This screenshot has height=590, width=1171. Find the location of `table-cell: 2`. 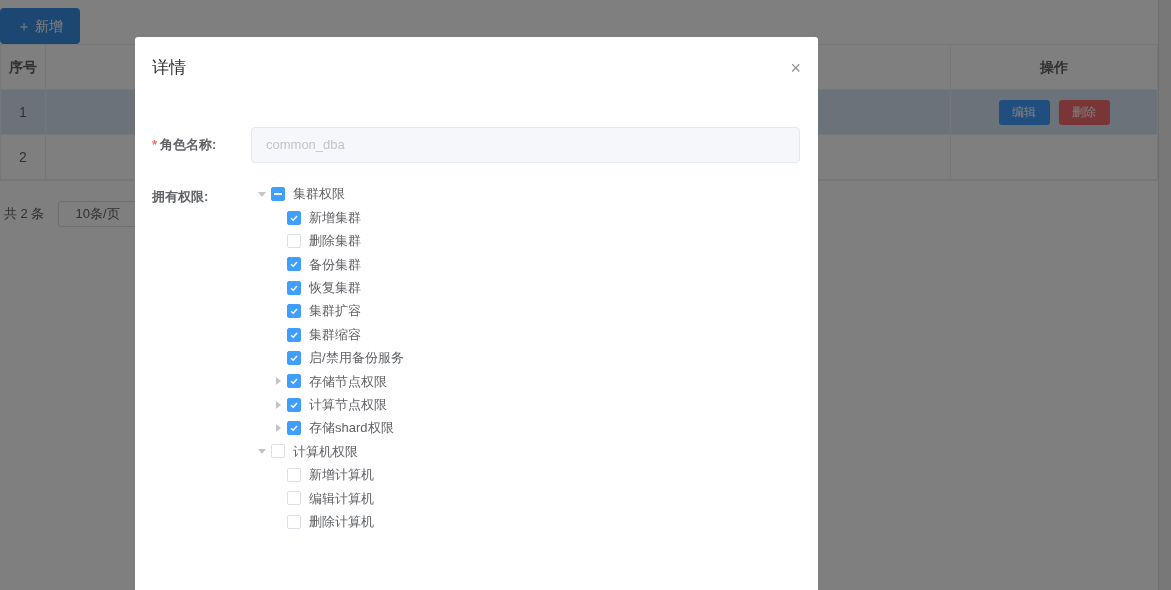

table-cell: 2 is located at coordinates (23, 157).